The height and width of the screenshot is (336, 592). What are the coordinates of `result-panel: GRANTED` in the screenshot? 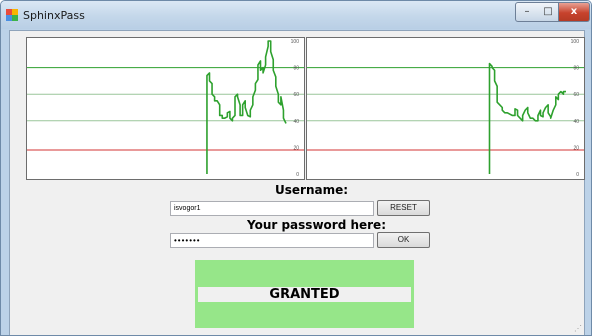 It's located at (304, 294).